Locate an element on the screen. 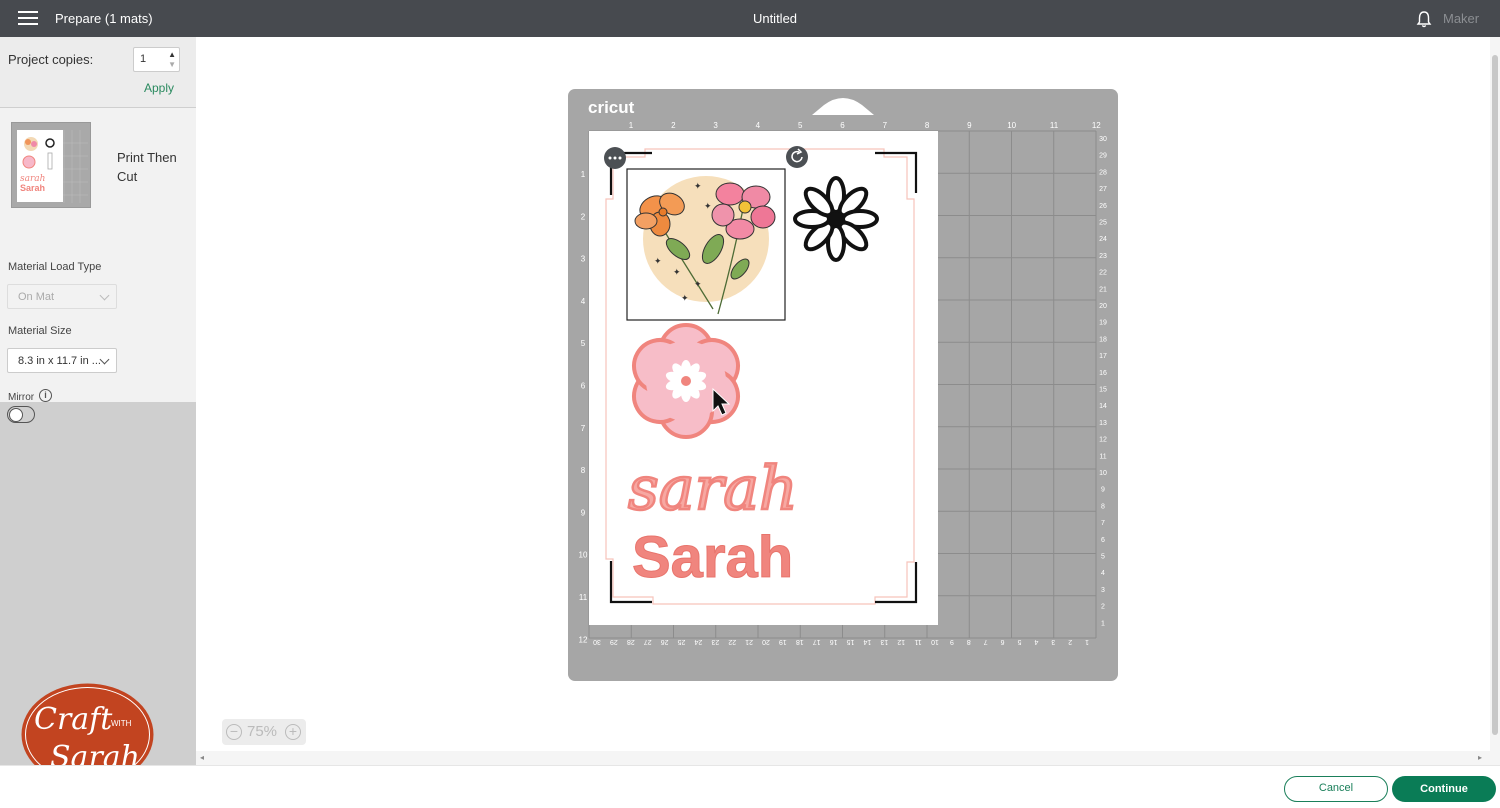 The width and height of the screenshot is (1500, 808). vertical-scrollbar is located at coordinates (1495, 394).